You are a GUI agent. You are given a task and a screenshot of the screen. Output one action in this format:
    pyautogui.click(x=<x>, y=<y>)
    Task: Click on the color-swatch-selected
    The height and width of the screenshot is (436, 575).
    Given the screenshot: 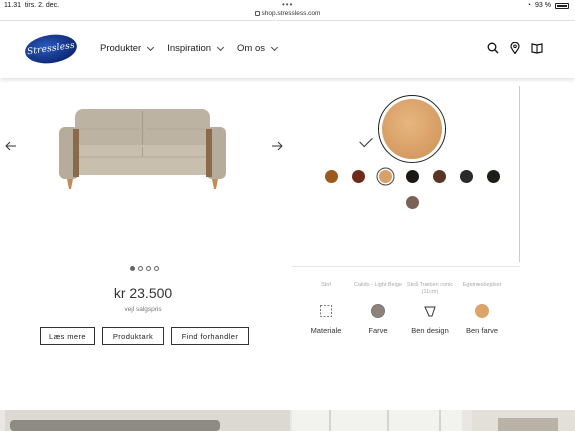 What is the action you would take?
    pyautogui.click(x=385, y=176)
    